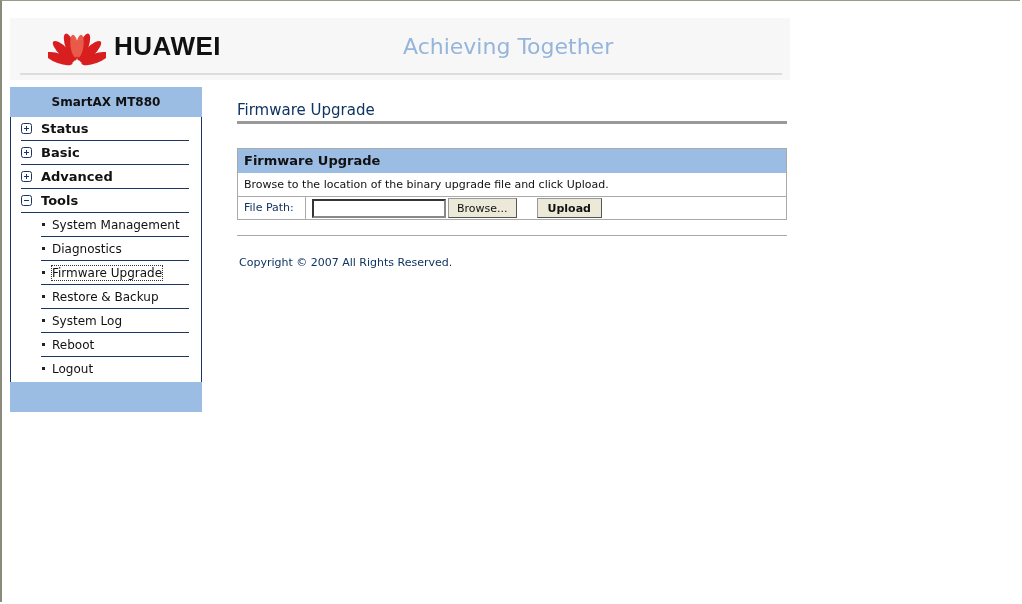 The width and height of the screenshot is (1022, 604). I want to click on menu-item: System Management, so click(115, 225).